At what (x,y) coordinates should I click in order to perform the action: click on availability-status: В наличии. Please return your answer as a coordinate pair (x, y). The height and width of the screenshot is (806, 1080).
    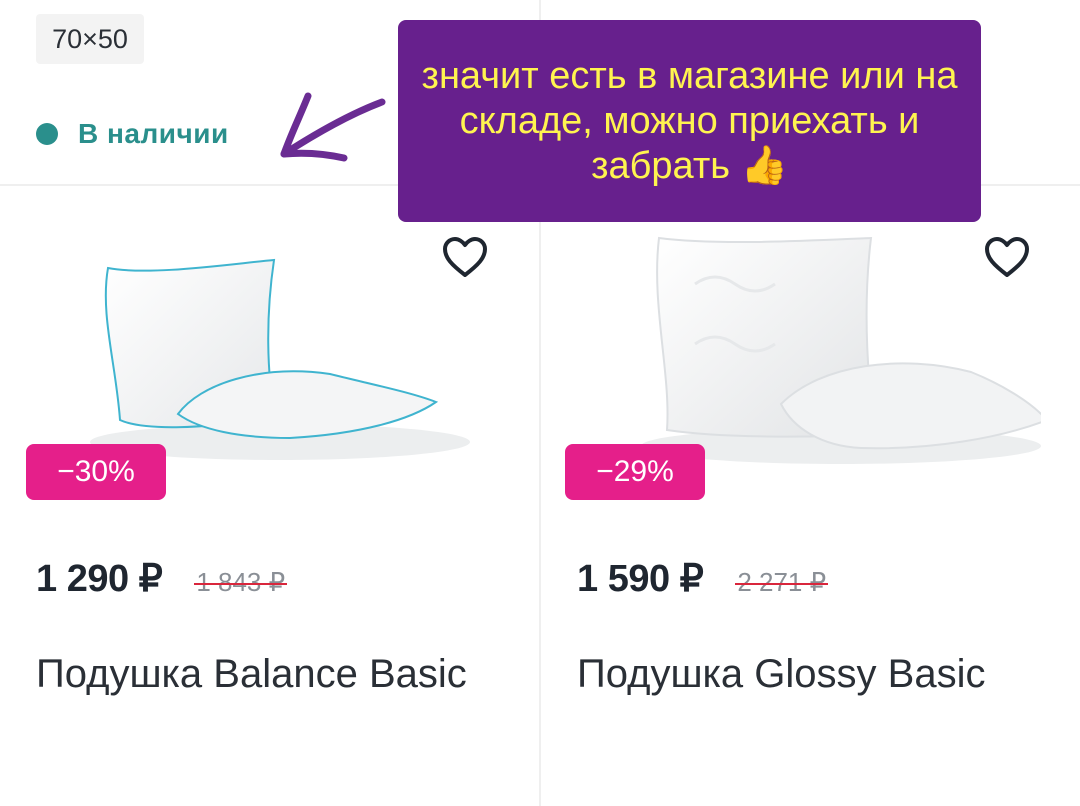
    Looking at the image, I should click on (132, 134).